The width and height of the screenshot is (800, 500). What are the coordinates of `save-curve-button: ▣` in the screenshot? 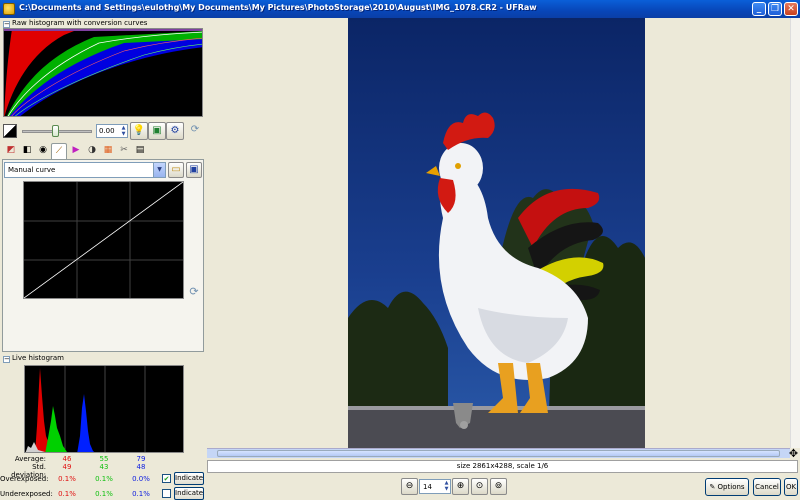 It's located at (194, 170).